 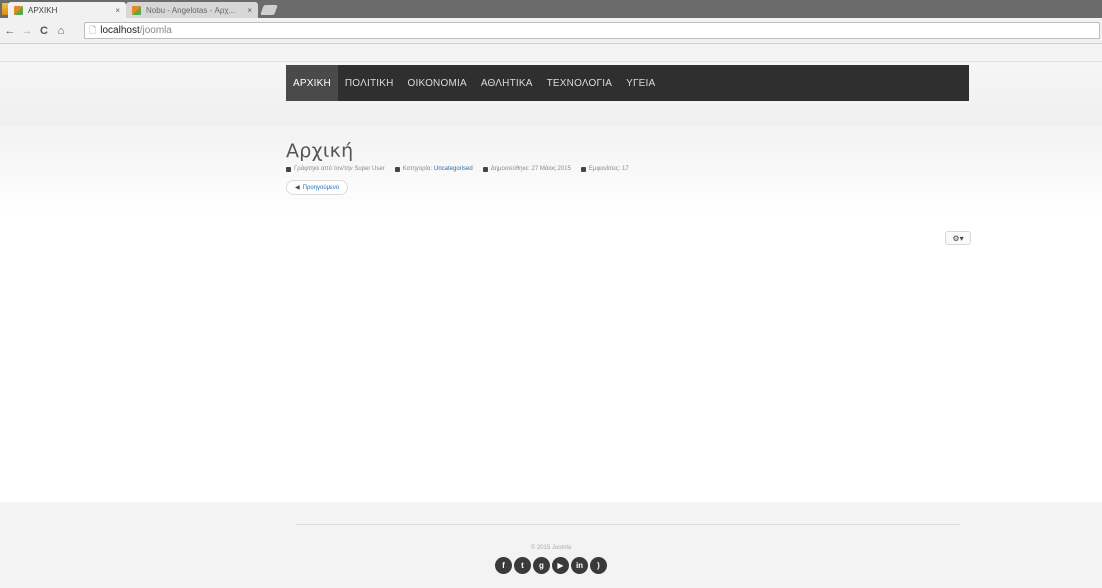 I want to click on menu-item-technology: ΤΕΧΝΟΛΟΓΙΑ, so click(x=579, y=83).